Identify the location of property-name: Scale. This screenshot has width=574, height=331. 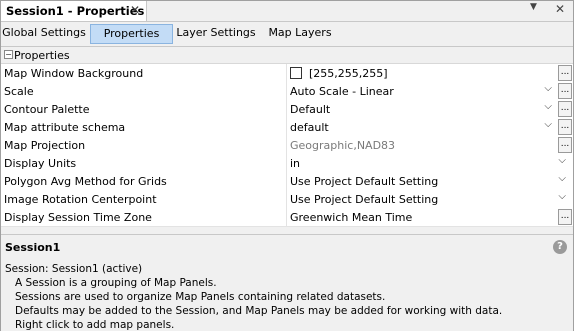
(19, 91).